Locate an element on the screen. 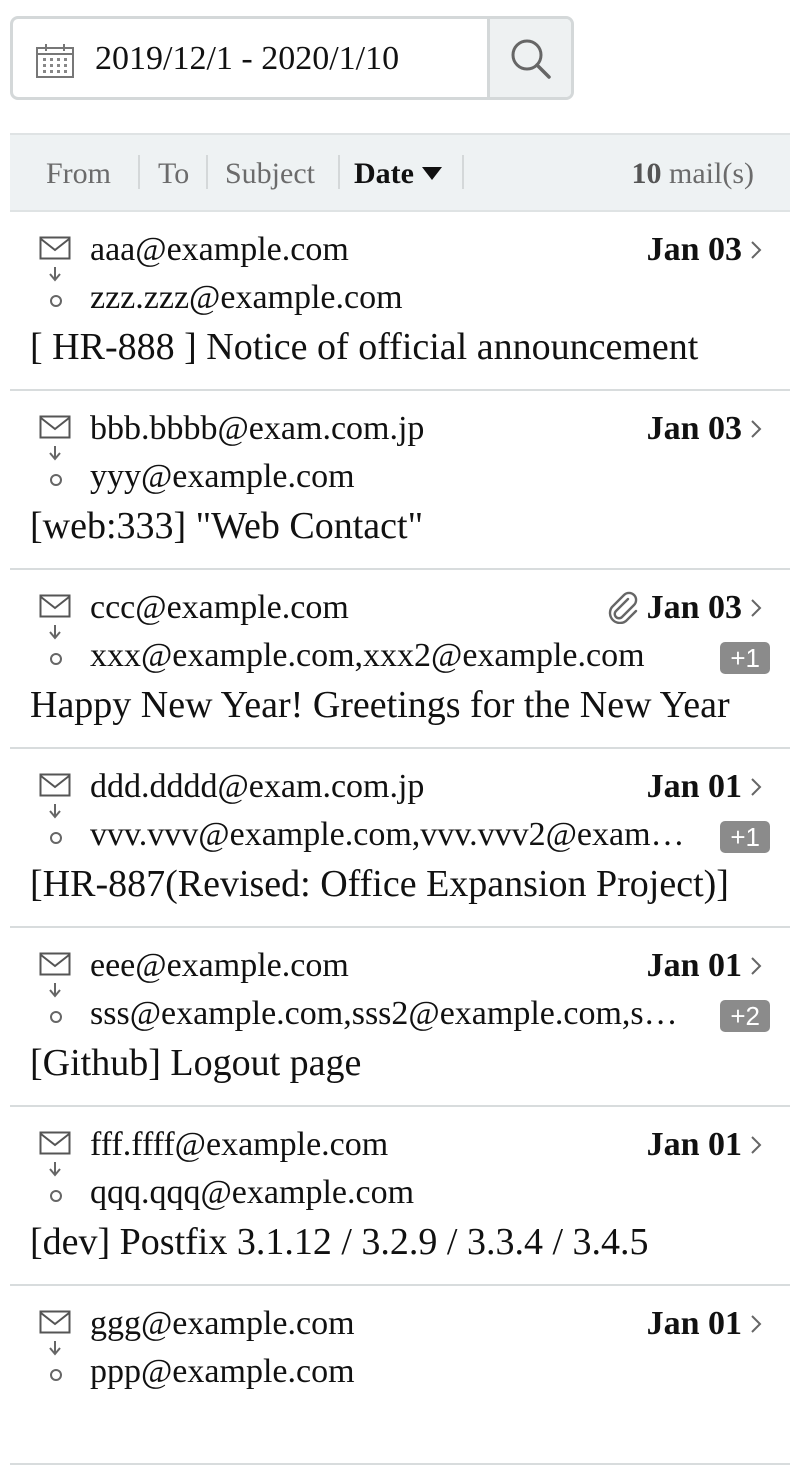  search-button is located at coordinates (529, 58).